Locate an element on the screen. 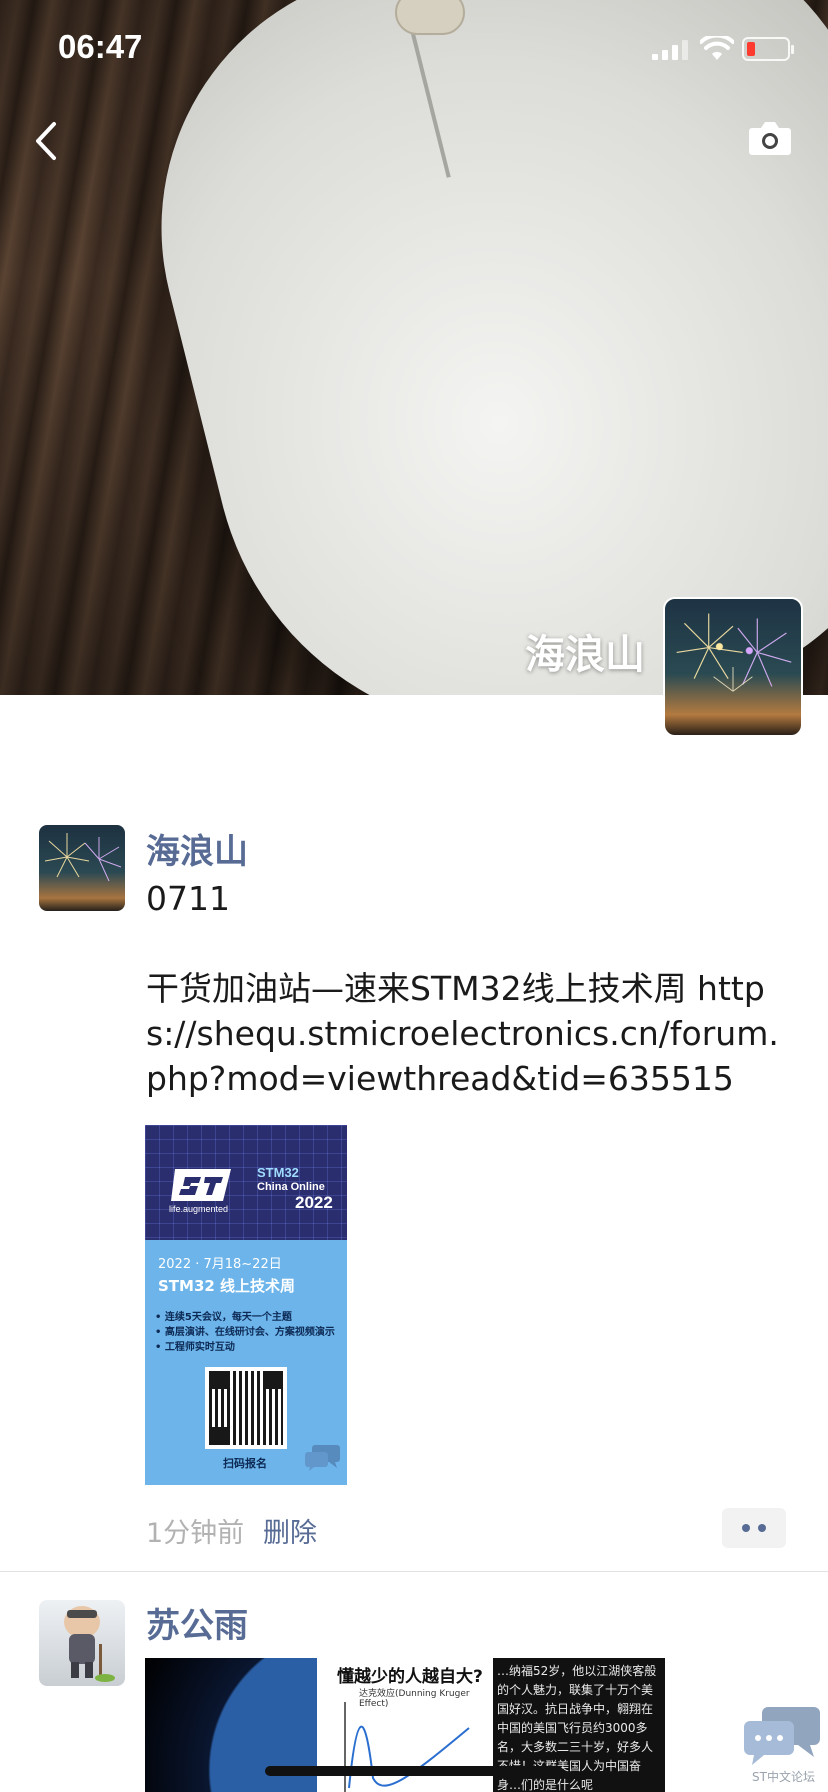  status-time: 06:47 is located at coordinates (100, 46).